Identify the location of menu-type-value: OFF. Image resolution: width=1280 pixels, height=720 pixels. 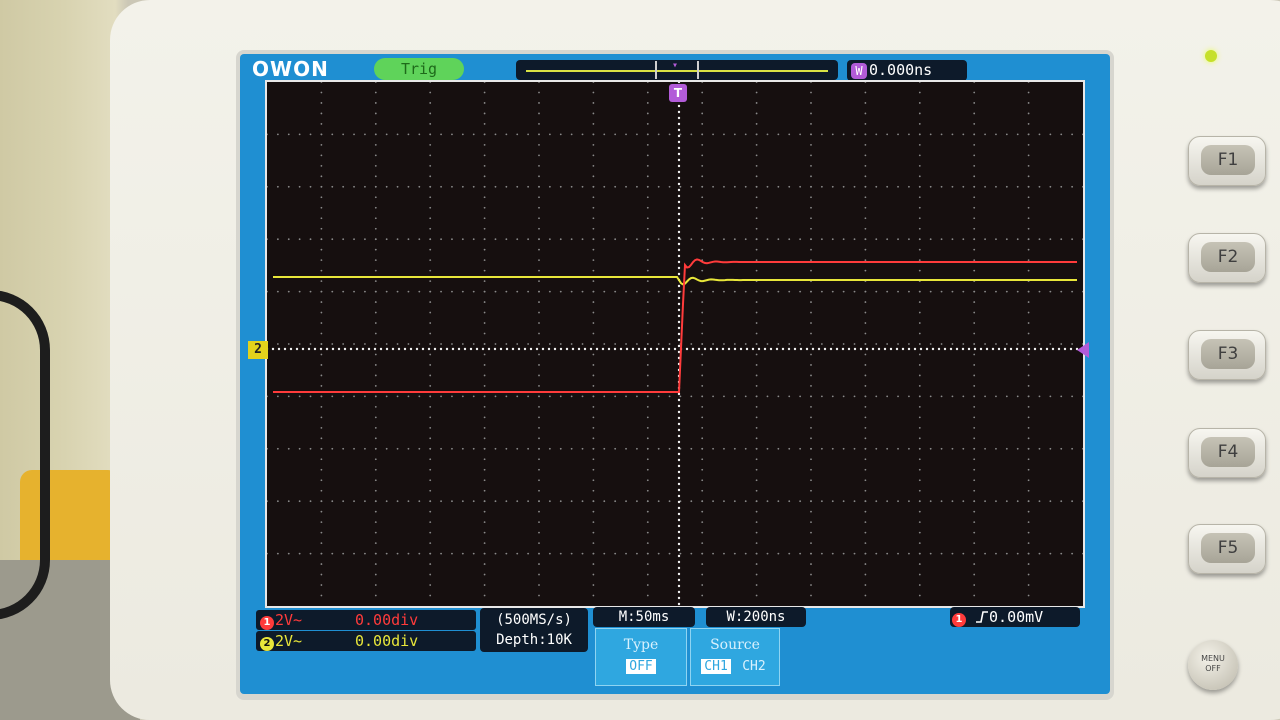
(641, 666).